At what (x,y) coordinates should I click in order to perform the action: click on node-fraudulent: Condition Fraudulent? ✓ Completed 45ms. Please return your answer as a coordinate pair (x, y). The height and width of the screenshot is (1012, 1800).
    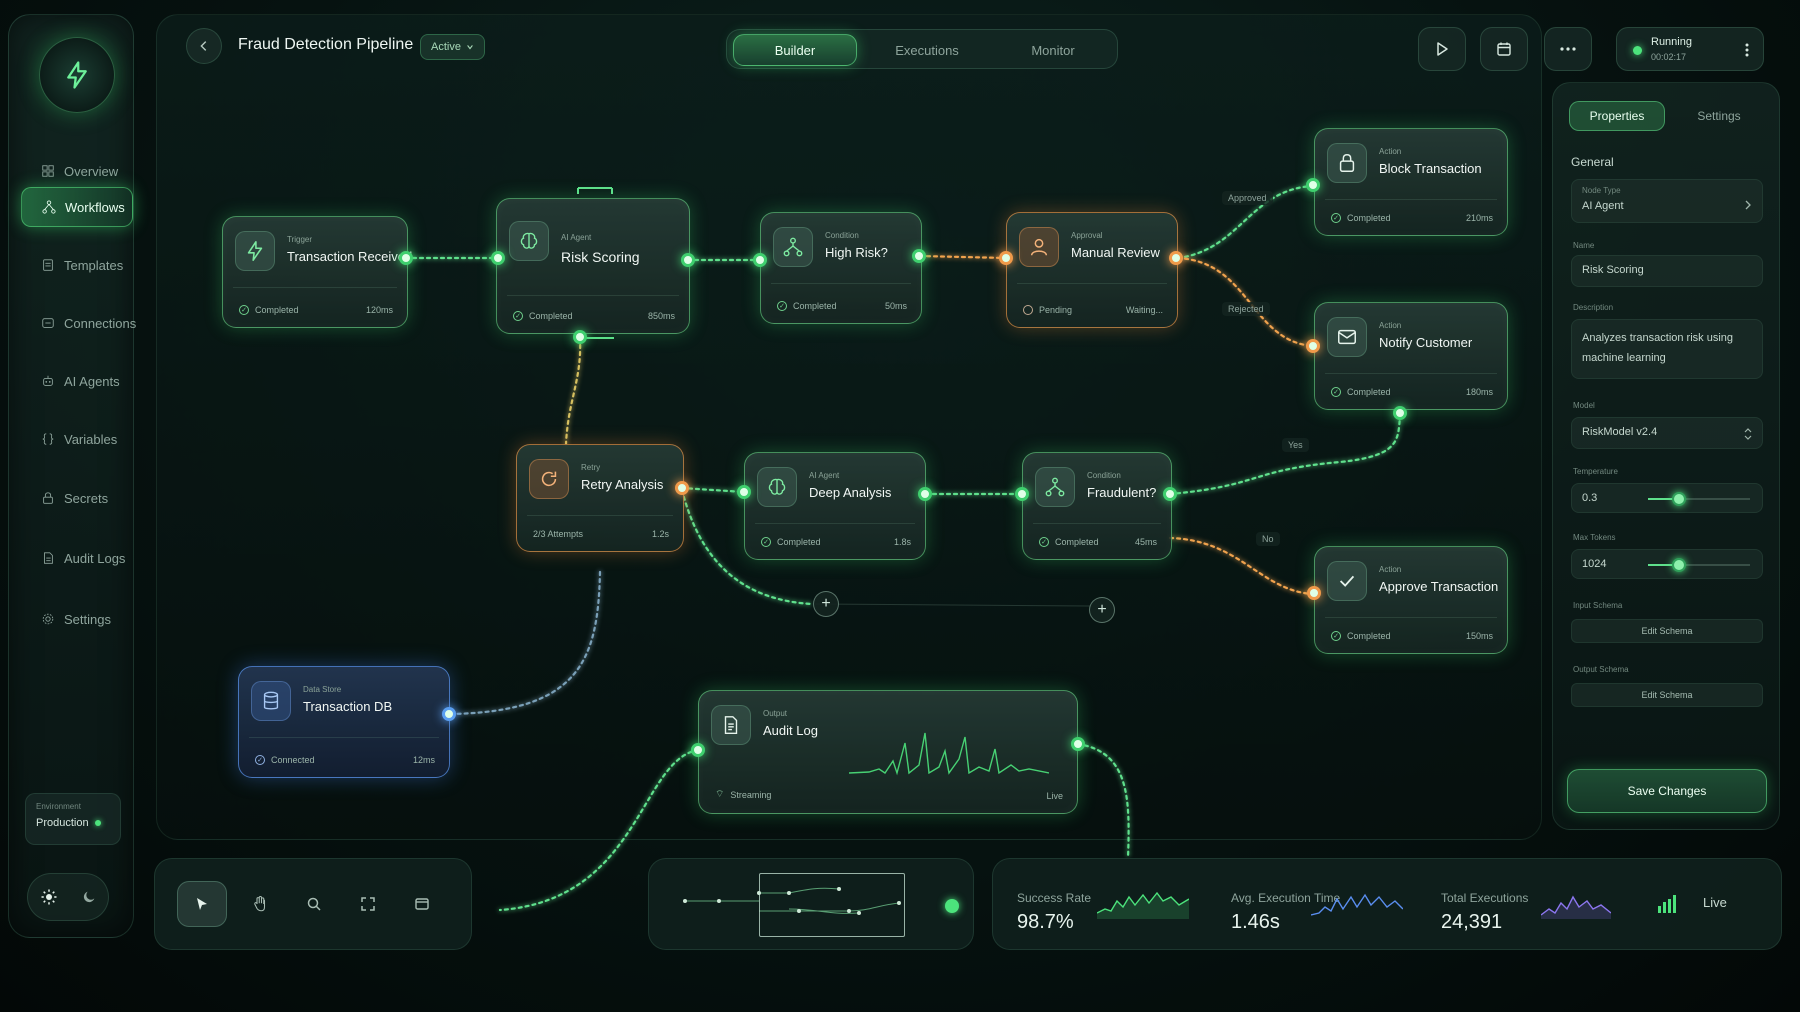
    Looking at the image, I should click on (1097, 506).